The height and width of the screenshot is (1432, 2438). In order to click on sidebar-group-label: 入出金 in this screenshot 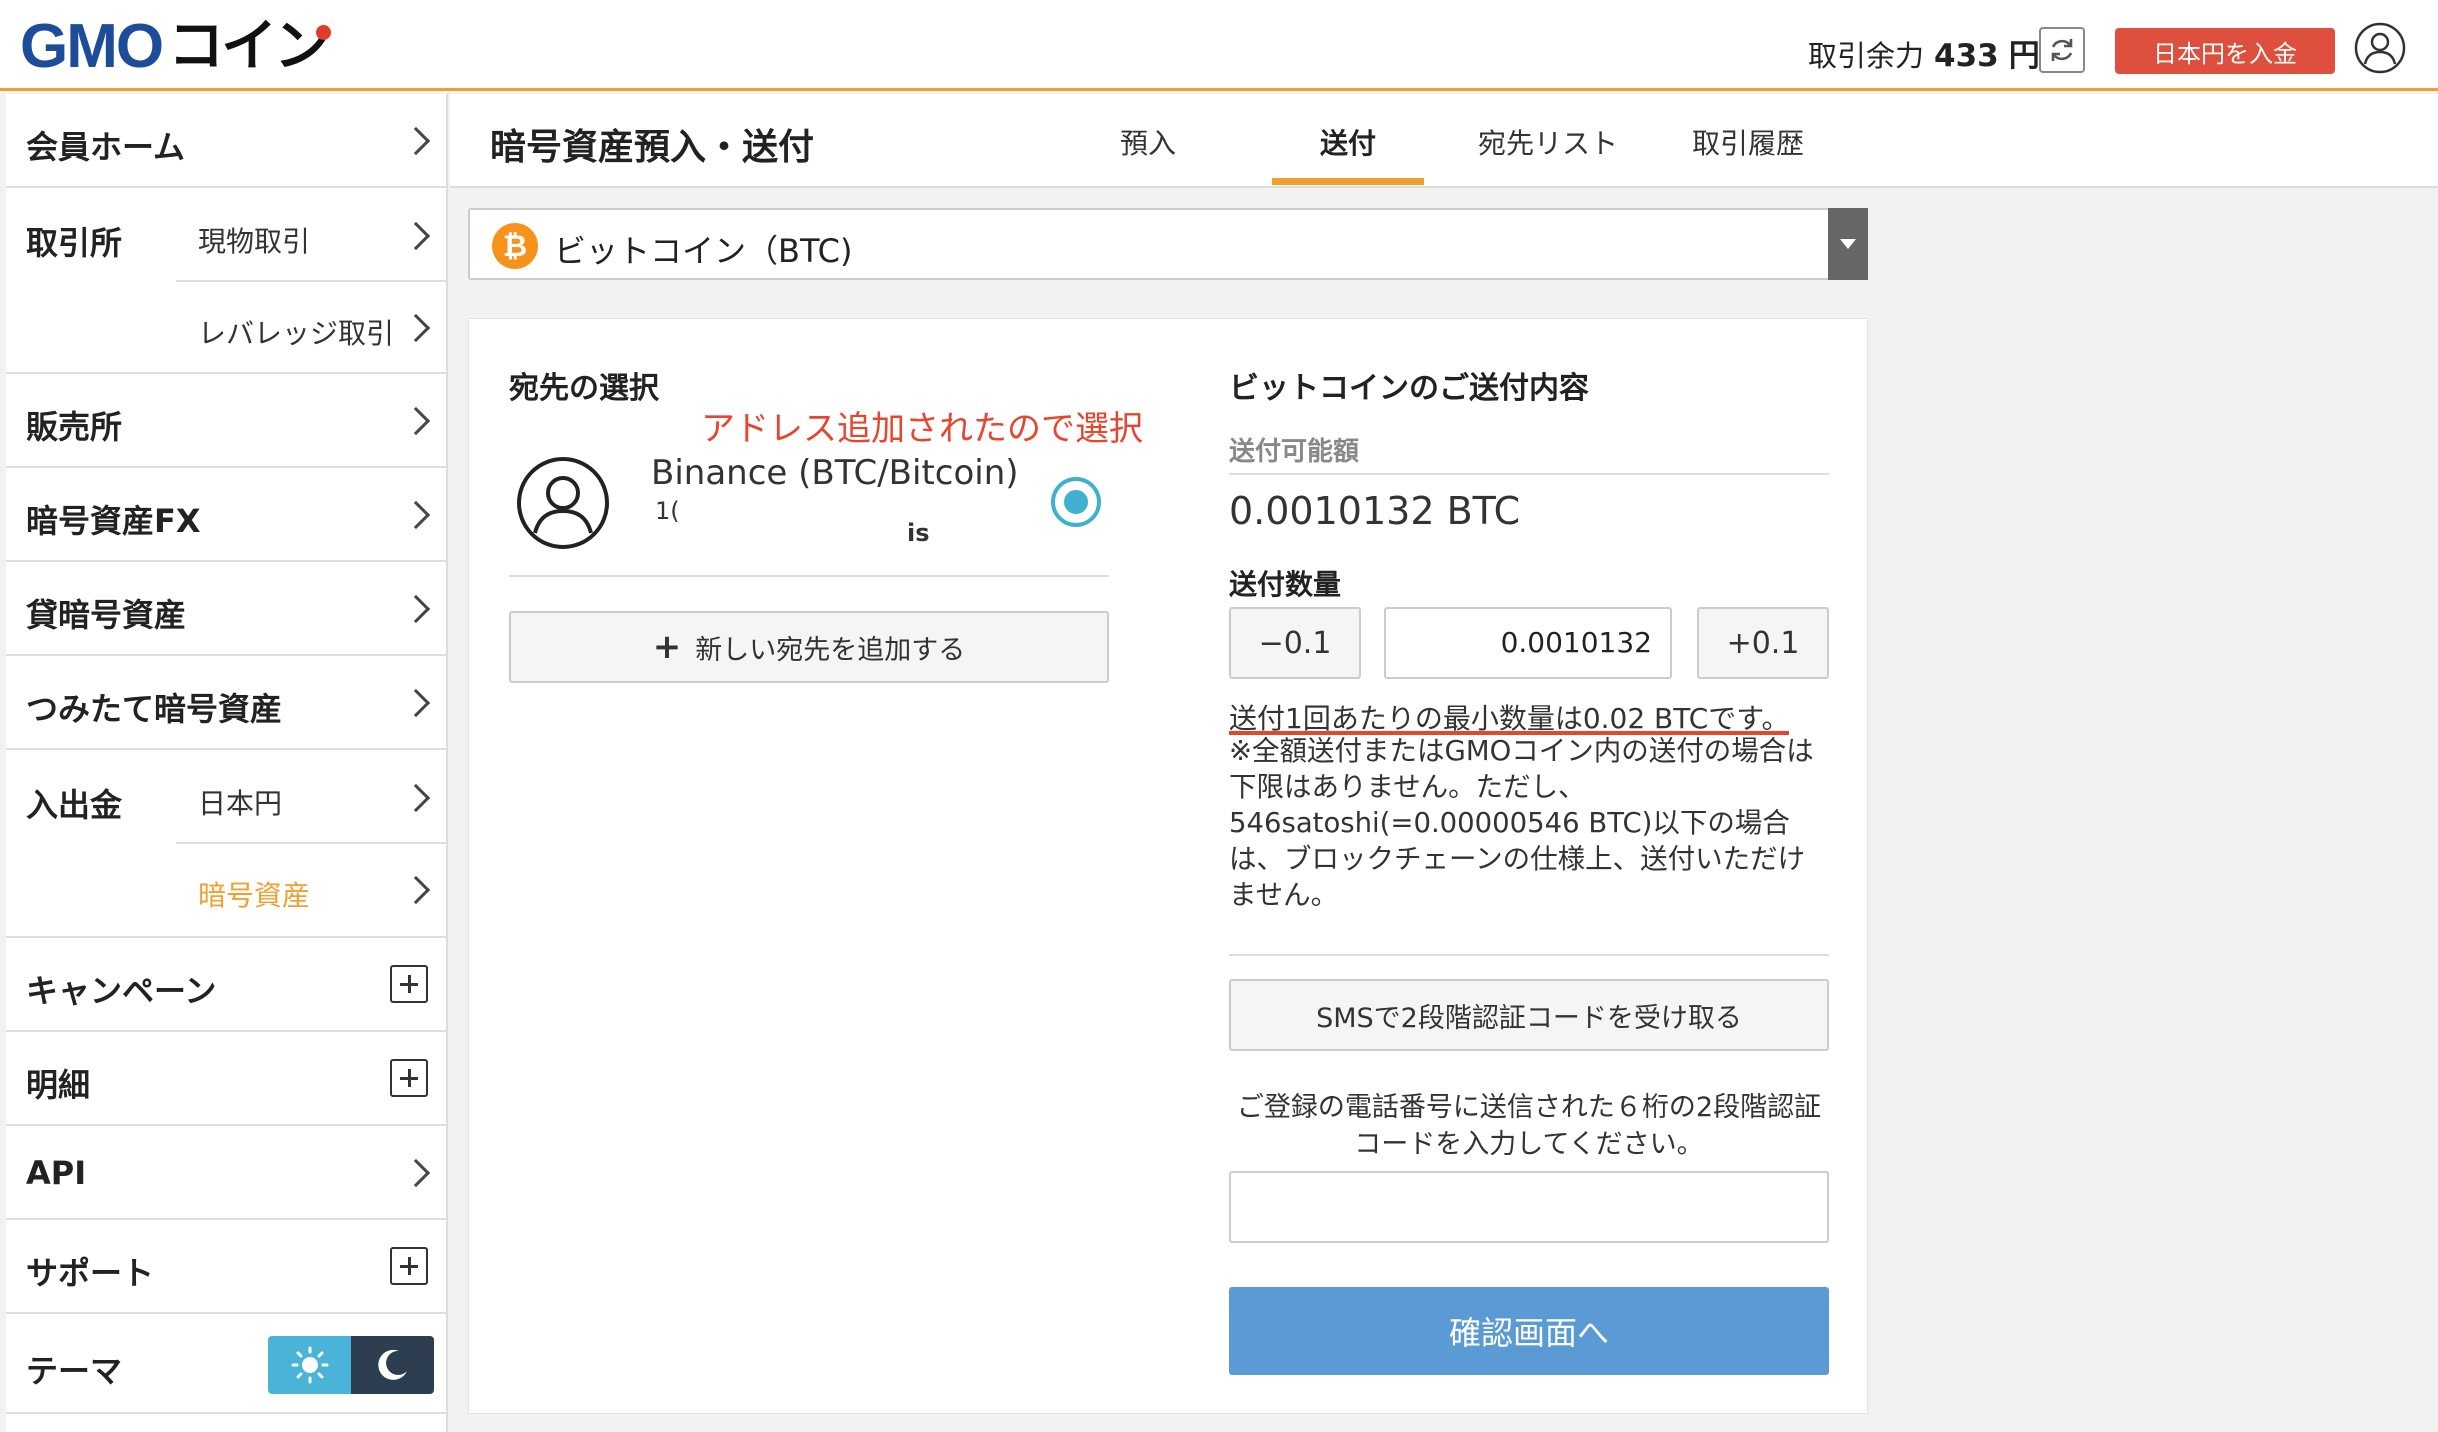, I will do `click(74, 805)`.